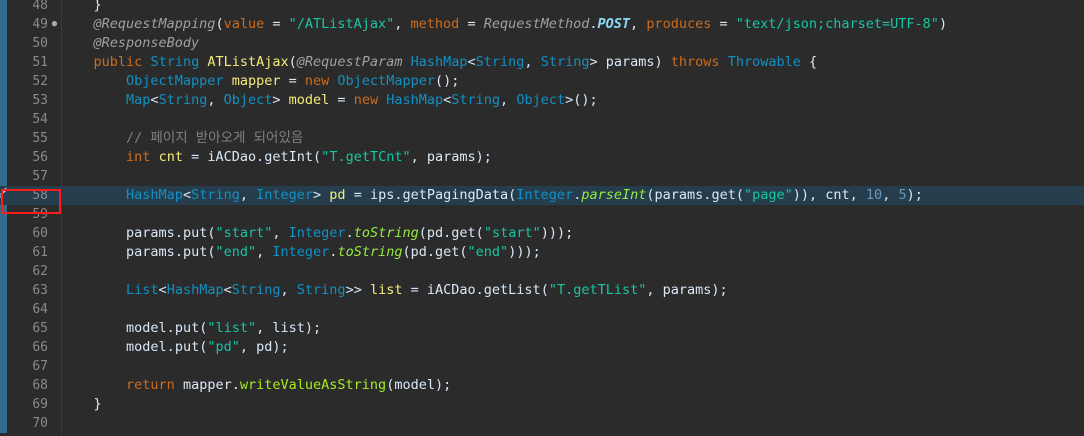  Describe the element at coordinates (614, 24) in the screenshot. I see `code-token: POST` at that location.